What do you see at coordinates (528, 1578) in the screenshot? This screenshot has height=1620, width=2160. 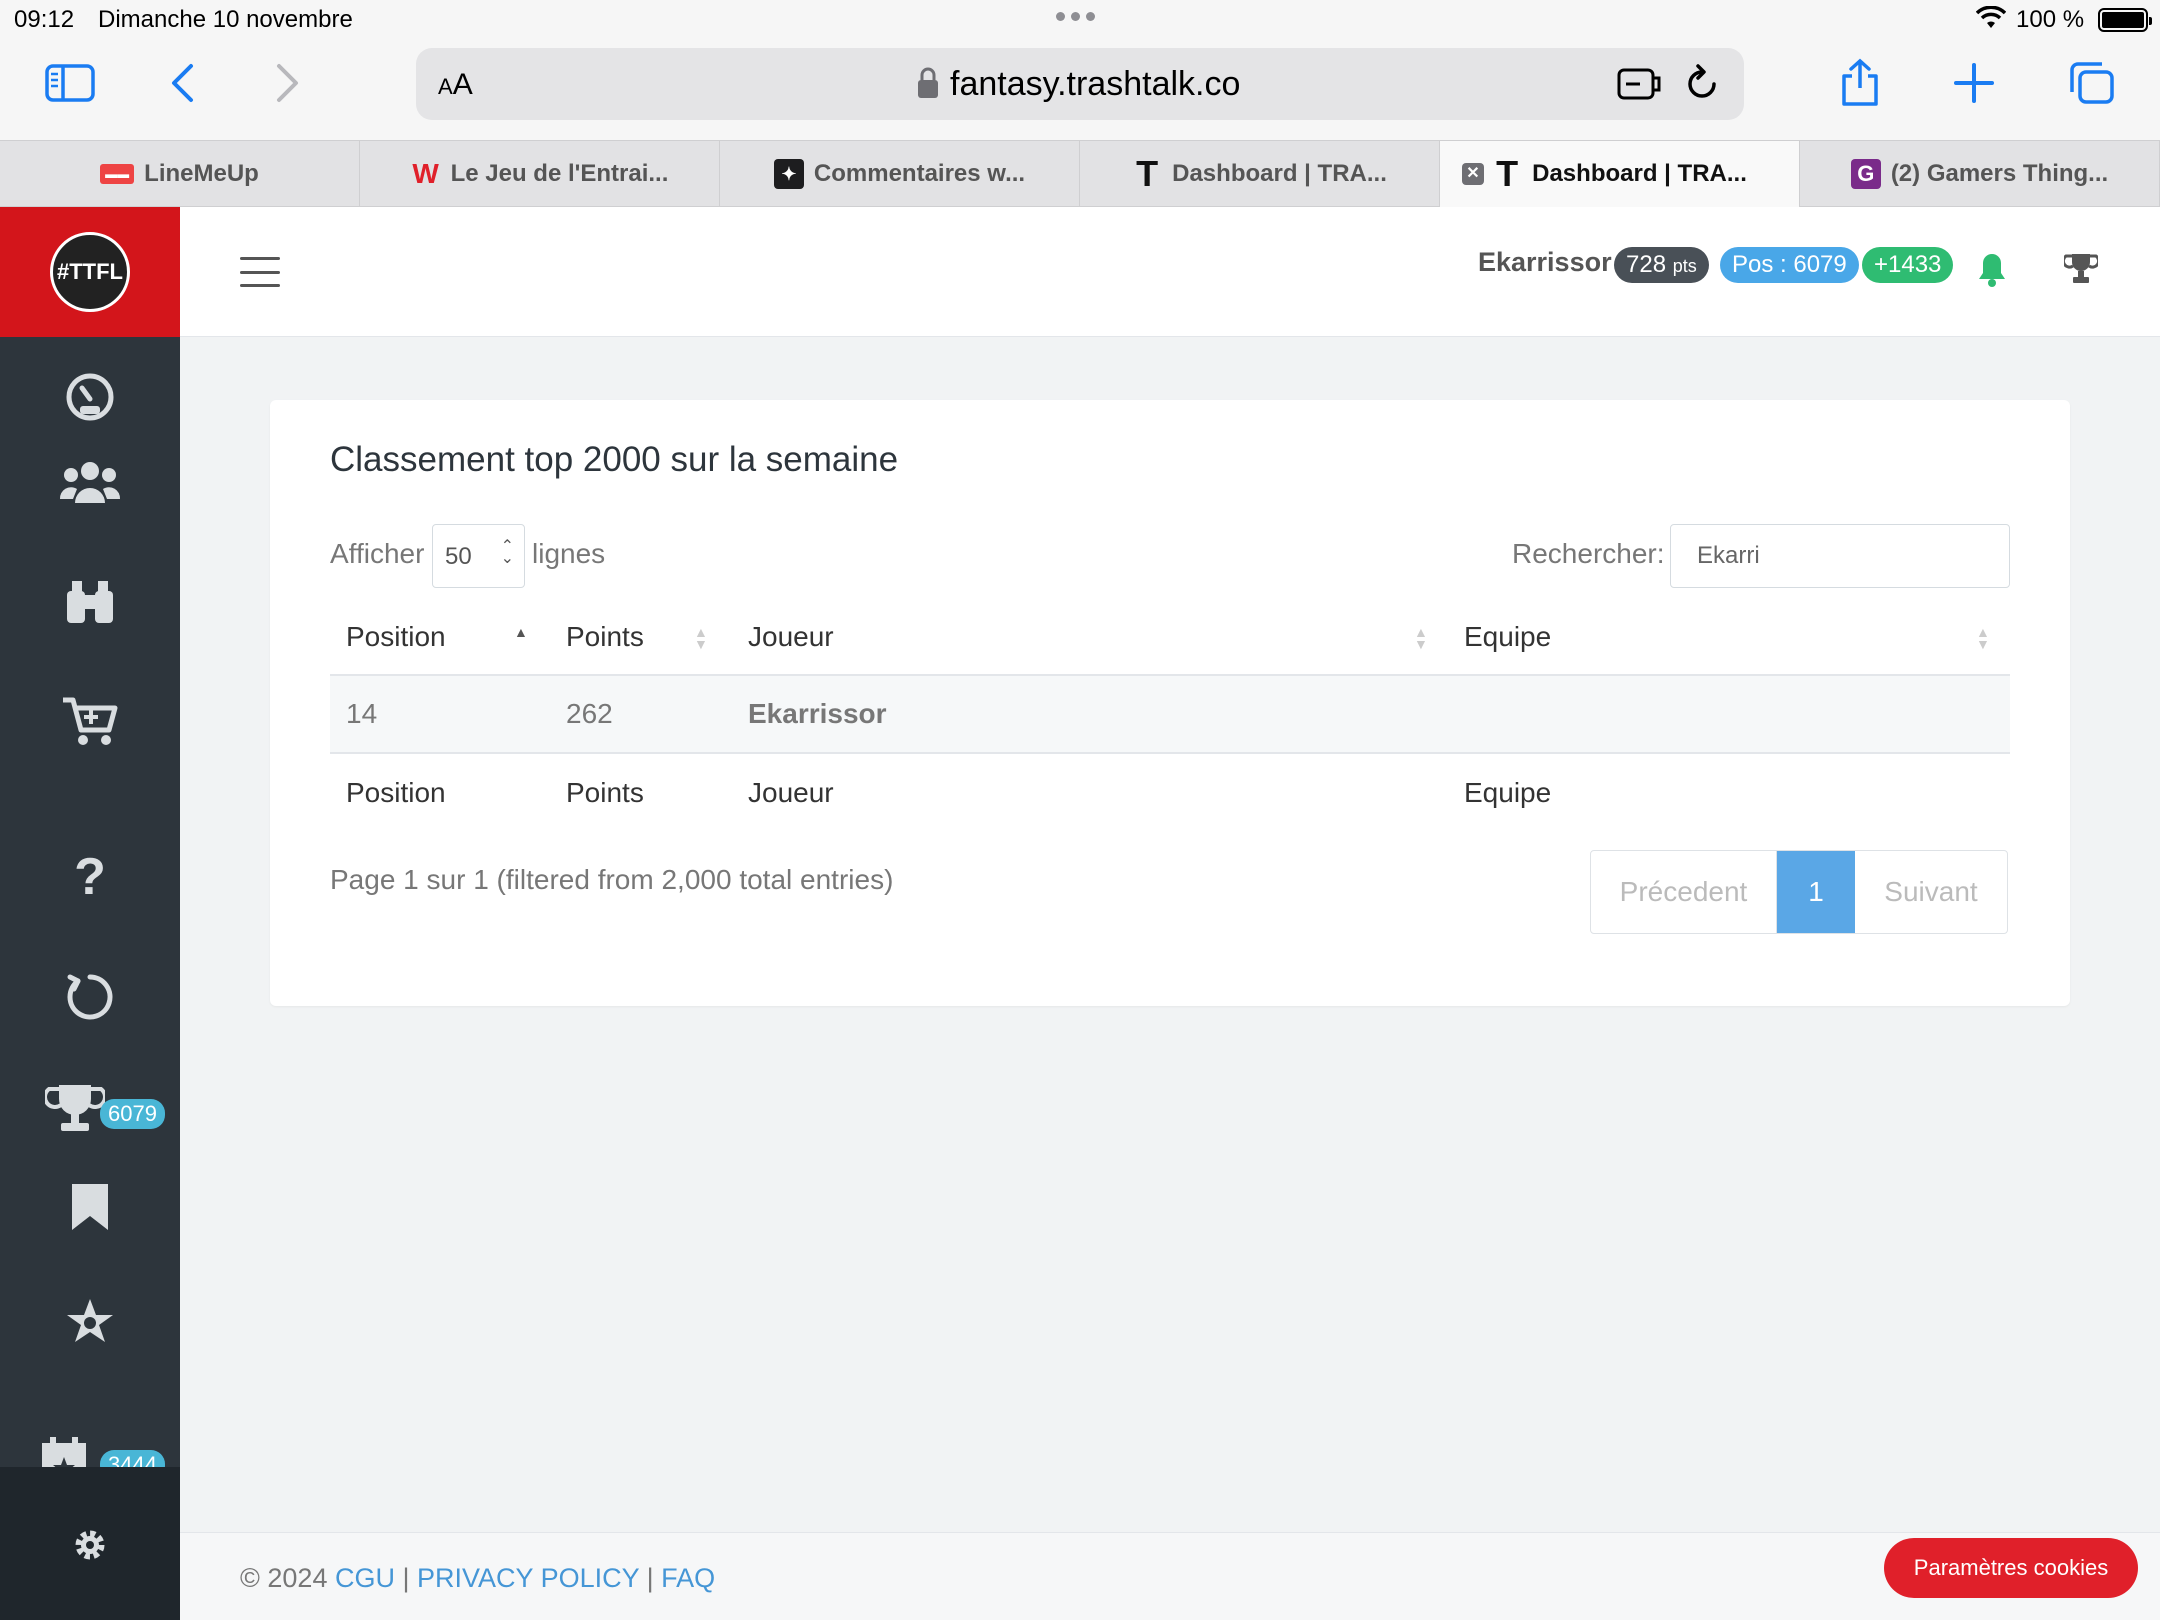 I see `privacy-policy-link: PRIVACY POLICY` at bounding box center [528, 1578].